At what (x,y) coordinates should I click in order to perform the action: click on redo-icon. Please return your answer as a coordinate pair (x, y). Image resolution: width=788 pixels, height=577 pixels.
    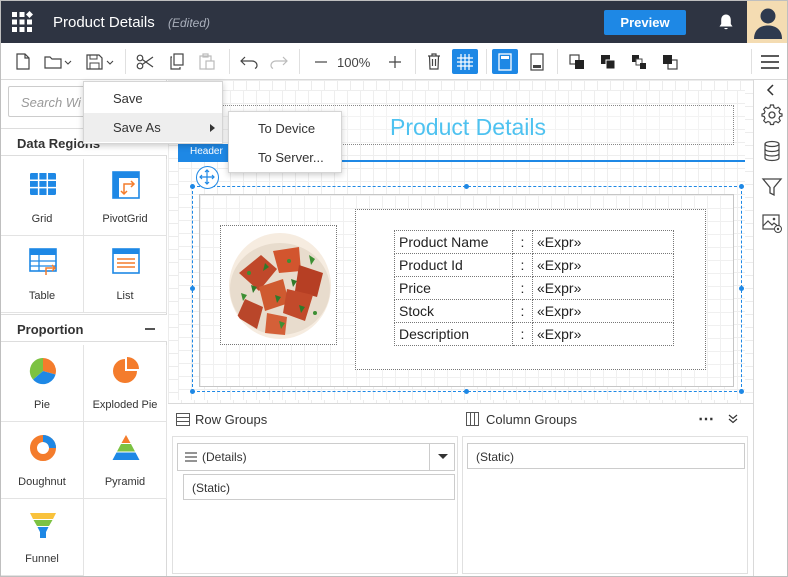
    Looking at the image, I should click on (279, 61).